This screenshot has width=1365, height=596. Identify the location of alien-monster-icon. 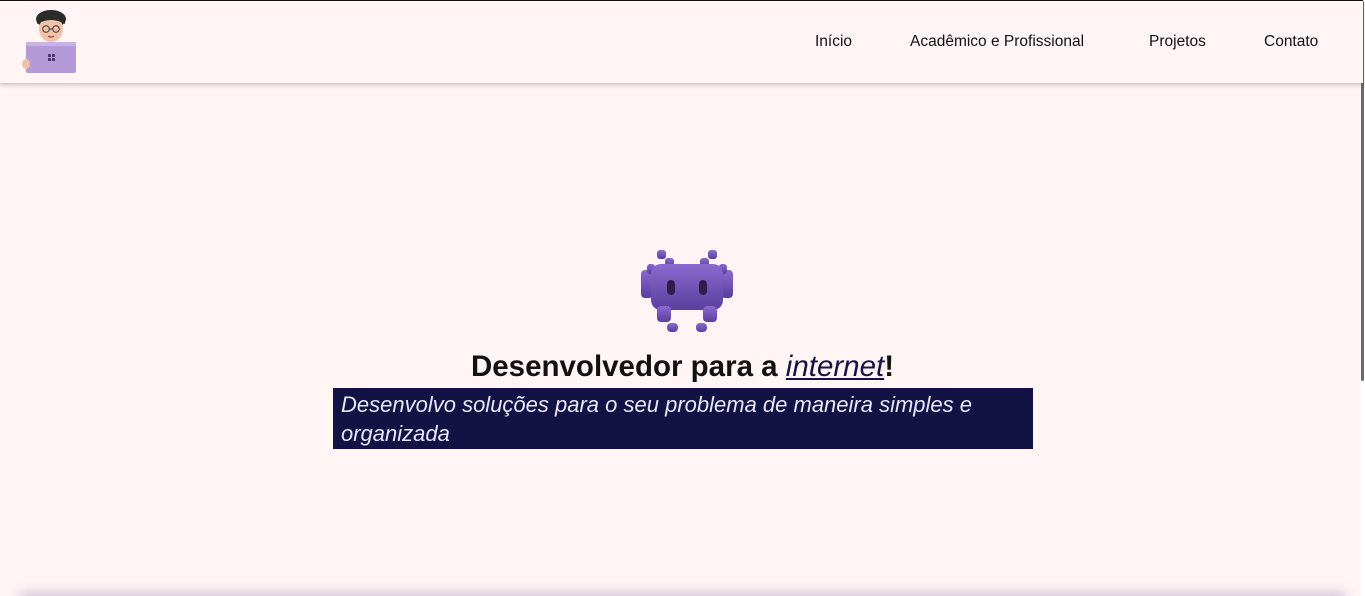
(687, 293).